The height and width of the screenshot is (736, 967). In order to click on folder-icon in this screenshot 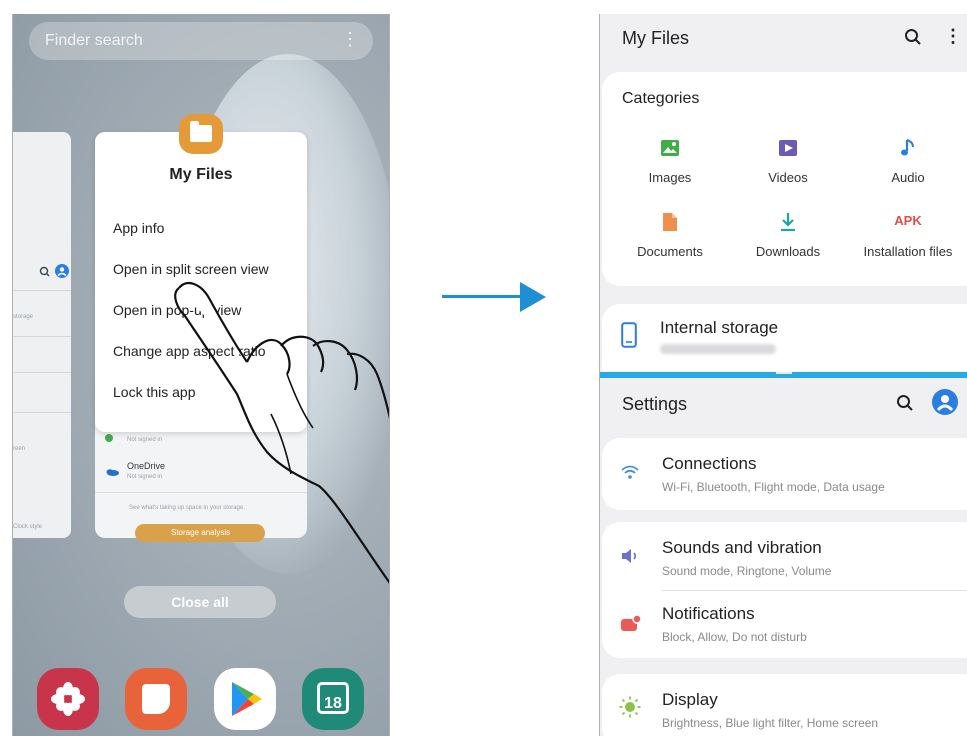, I will do `click(201, 131)`.